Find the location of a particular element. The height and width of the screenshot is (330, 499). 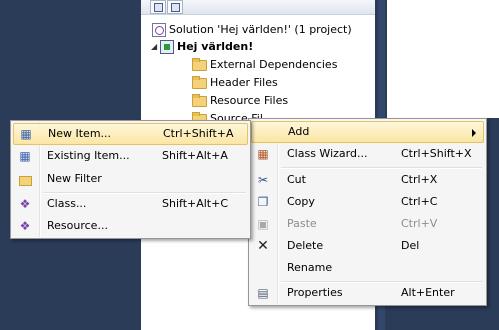

menu-item-copy: ❐ Copy Ctrl+C is located at coordinates (367, 202).